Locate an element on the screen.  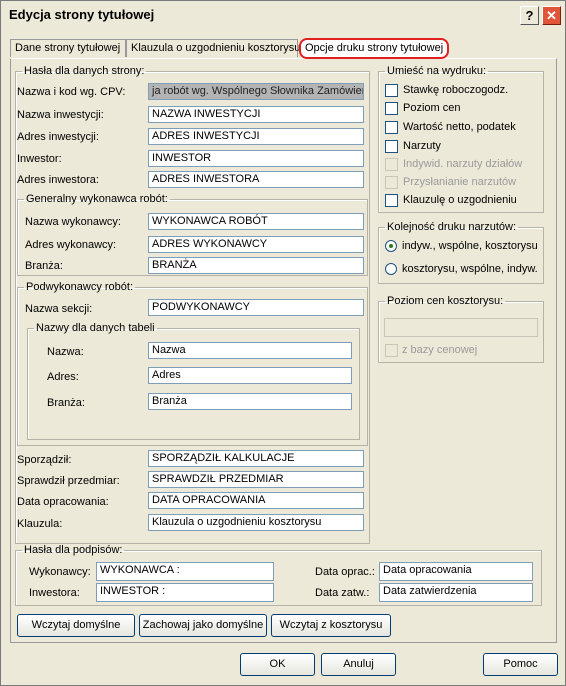
sig-date-appr-label: Data zatw.: is located at coordinates (342, 593).